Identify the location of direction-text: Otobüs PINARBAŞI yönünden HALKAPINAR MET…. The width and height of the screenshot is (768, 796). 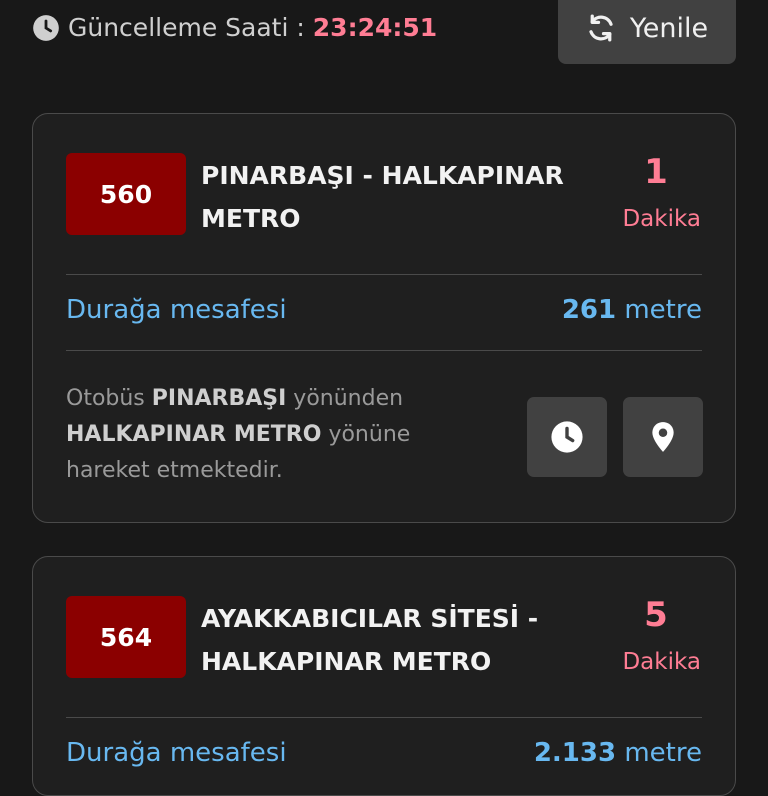
(261, 435).